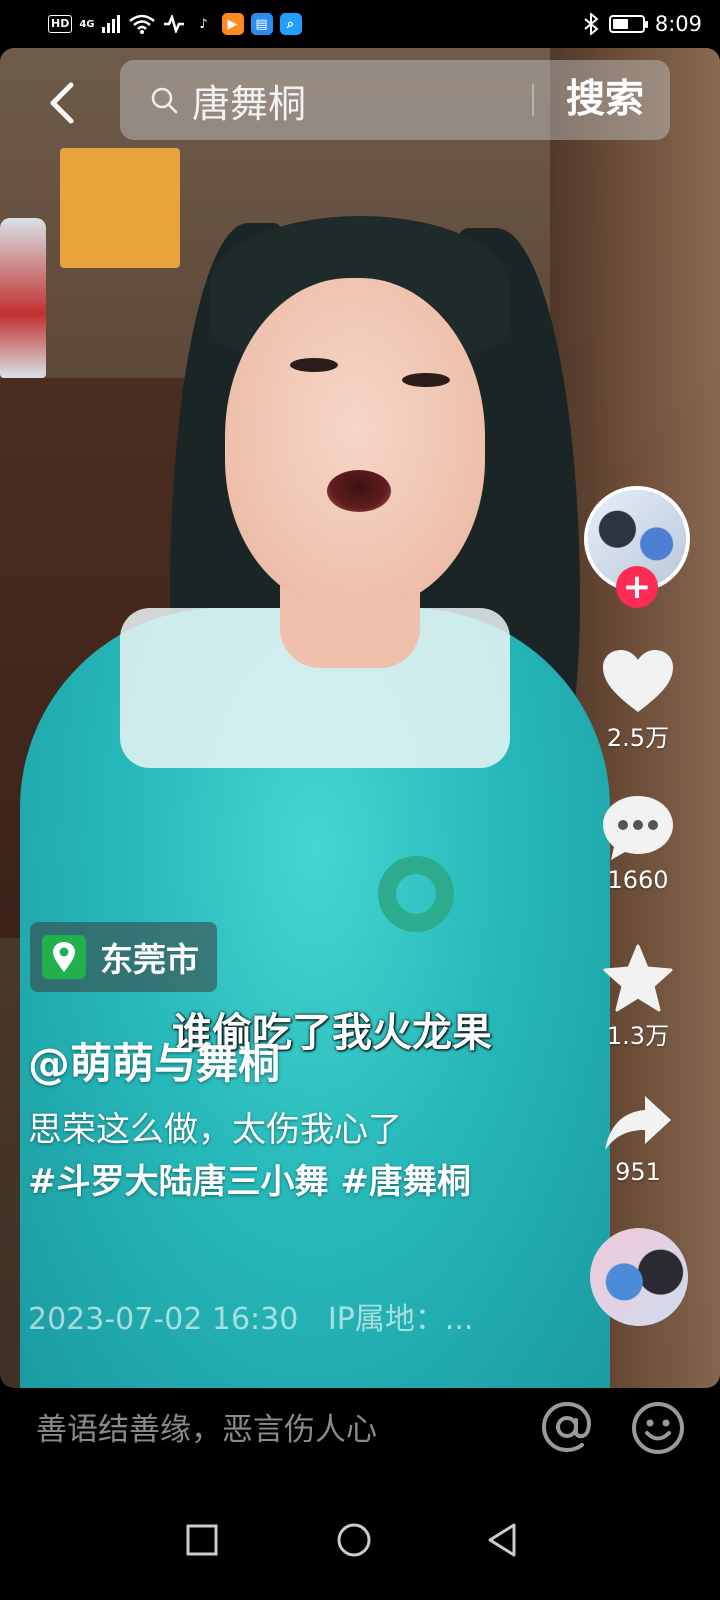 This screenshot has height=1600, width=720. I want to click on share-button: 951, so click(638, 1140).